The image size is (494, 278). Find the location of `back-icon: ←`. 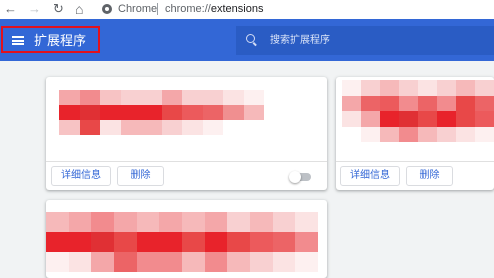

back-icon: ← is located at coordinates (10, 9).